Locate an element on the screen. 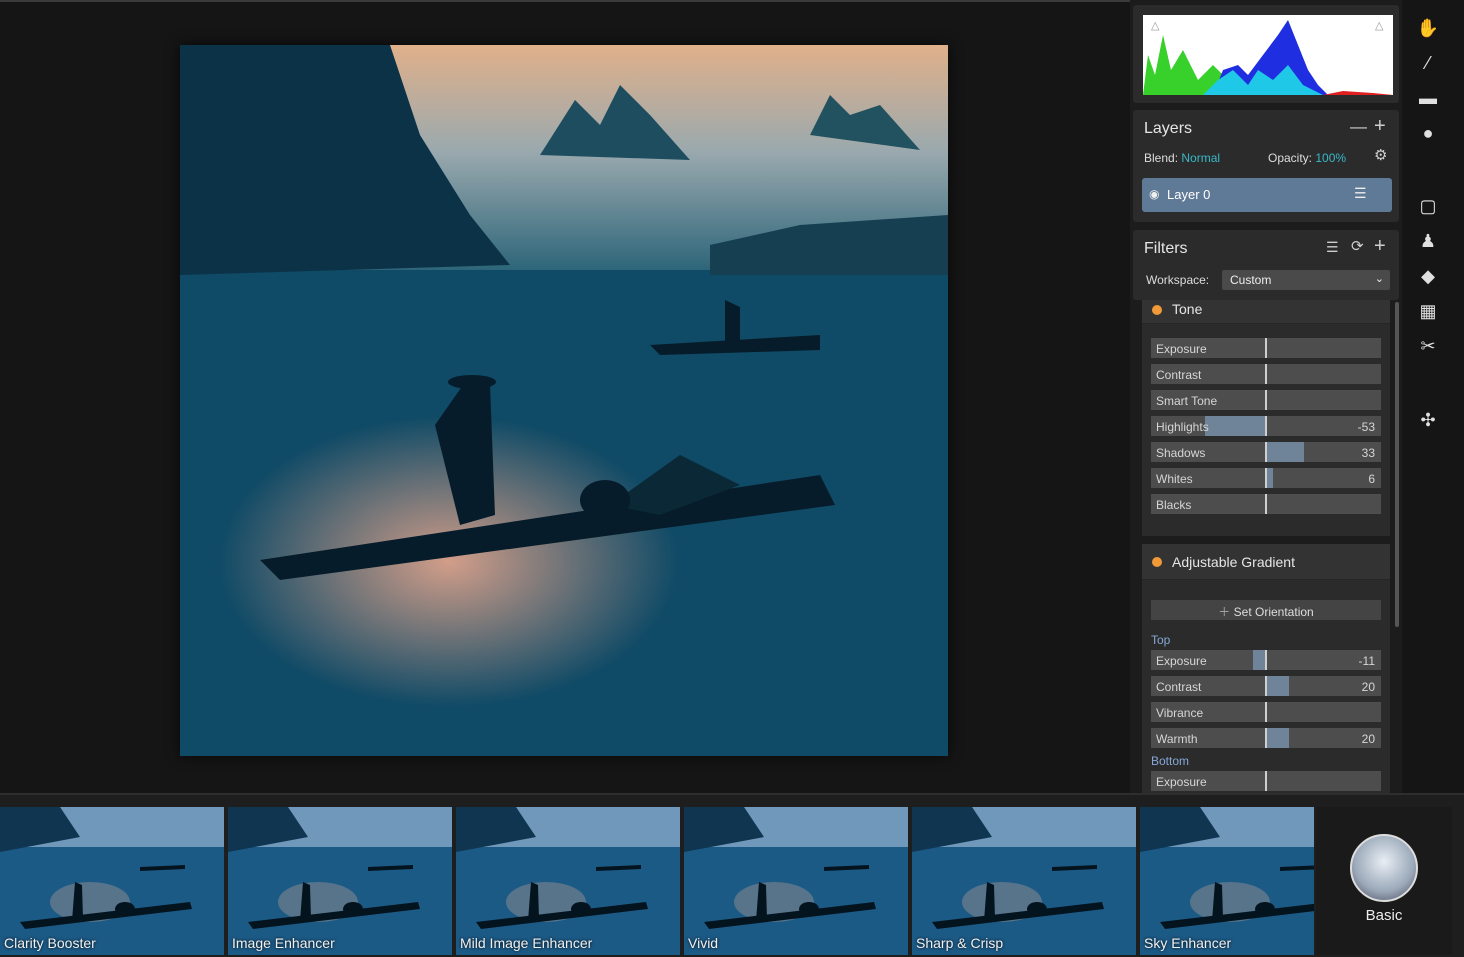  slider-whites: Whites 6 is located at coordinates (1266, 478).